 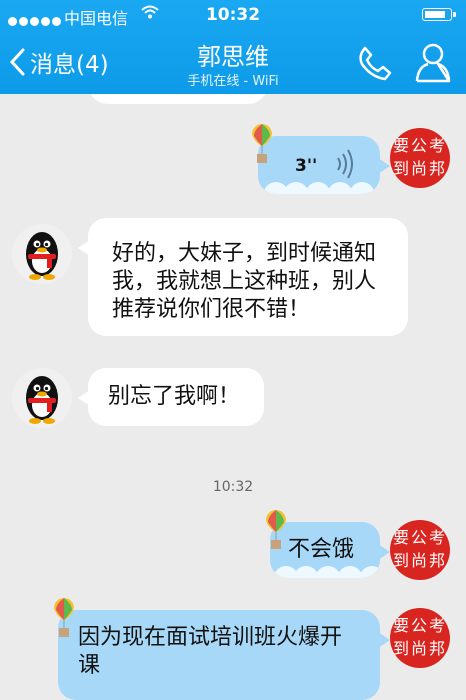 I want to click on message-text: 好的，大妹子，到时候通知我，我就想上这种班，别人推荐说你们很不错！, so click(x=244, y=281).